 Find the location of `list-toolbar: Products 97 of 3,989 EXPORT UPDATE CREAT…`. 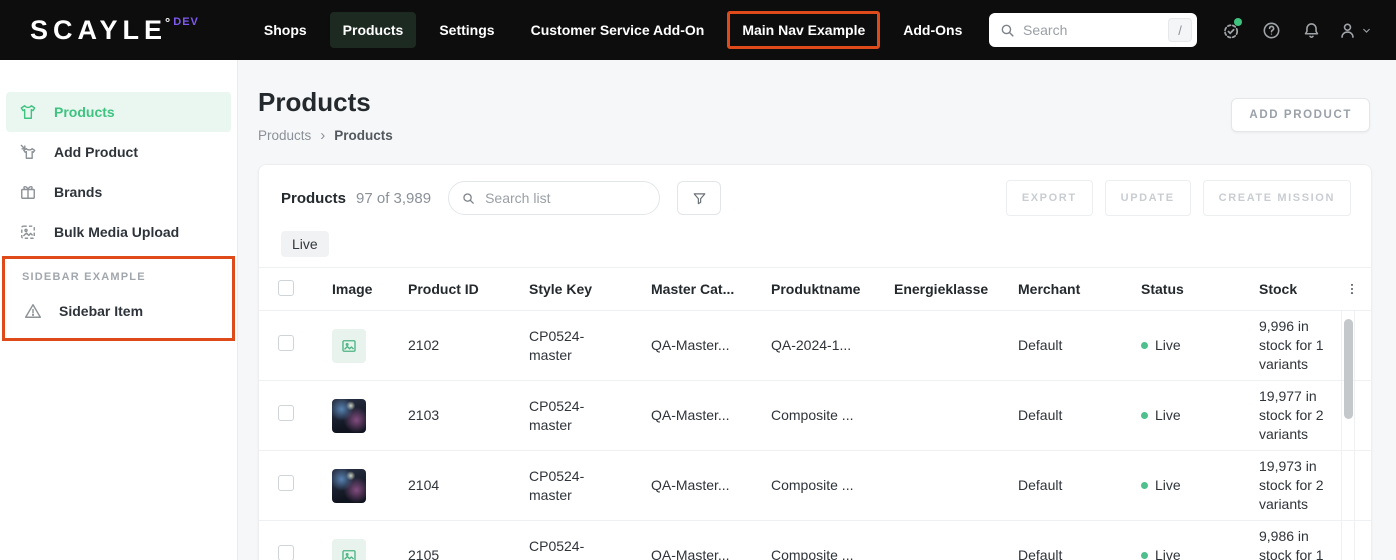

list-toolbar: Products 97 of 3,989 EXPORT UPDATE CREAT… is located at coordinates (815, 197).